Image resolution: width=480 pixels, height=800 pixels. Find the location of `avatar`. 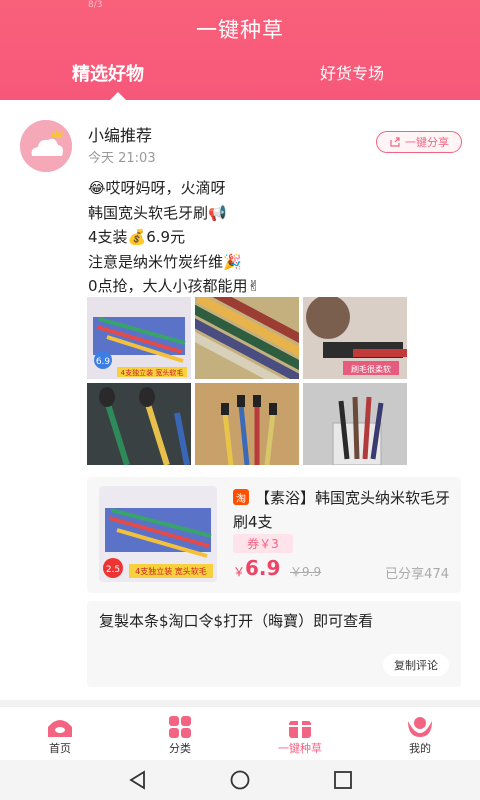

avatar is located at coordinates (46, 146).